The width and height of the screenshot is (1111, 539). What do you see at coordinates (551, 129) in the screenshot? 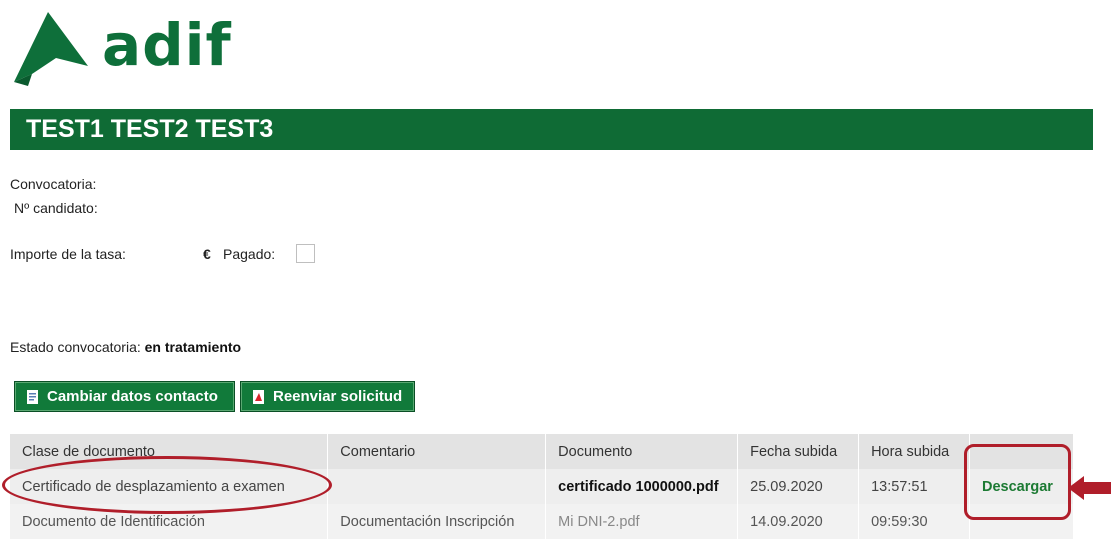
I see `page-title-banner: TEST1 TEST2 TEST3` at bounding box center [551, 129].